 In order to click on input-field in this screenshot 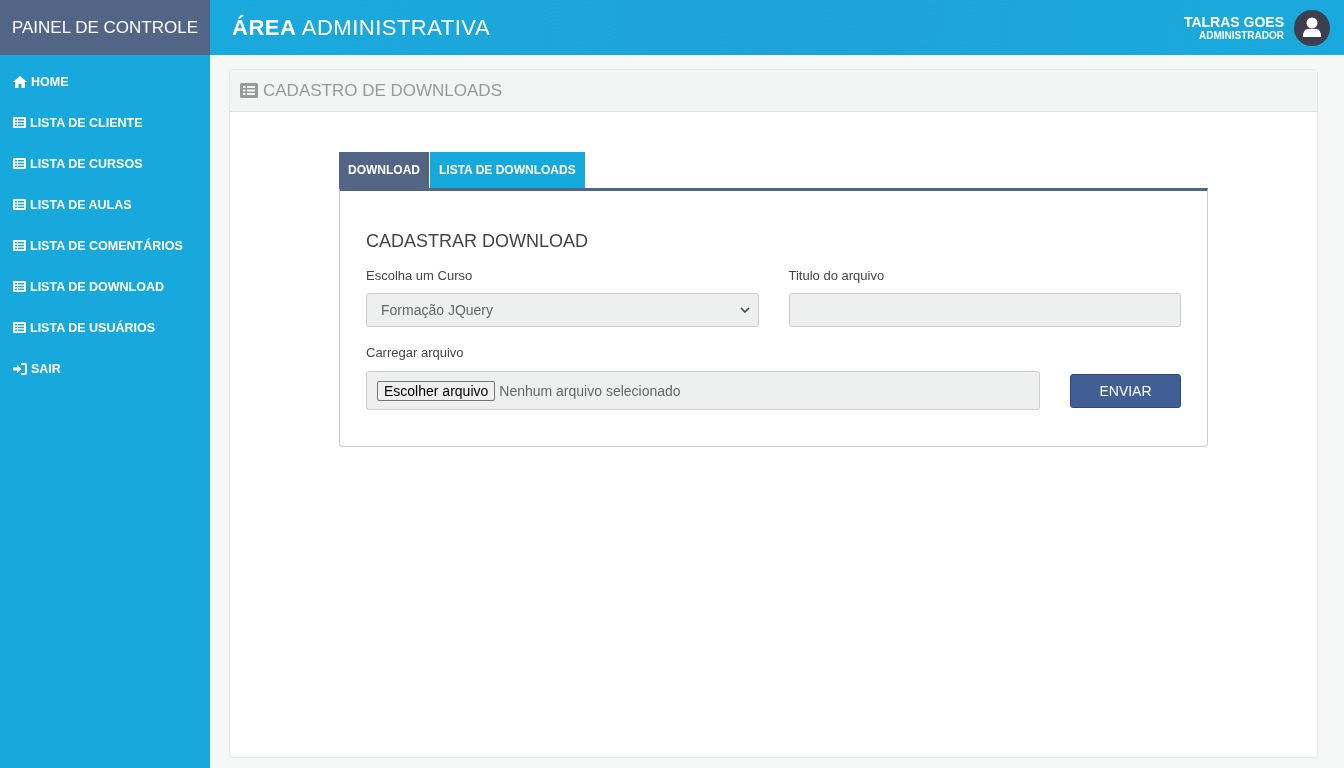, I will do `click(984, 310)`.